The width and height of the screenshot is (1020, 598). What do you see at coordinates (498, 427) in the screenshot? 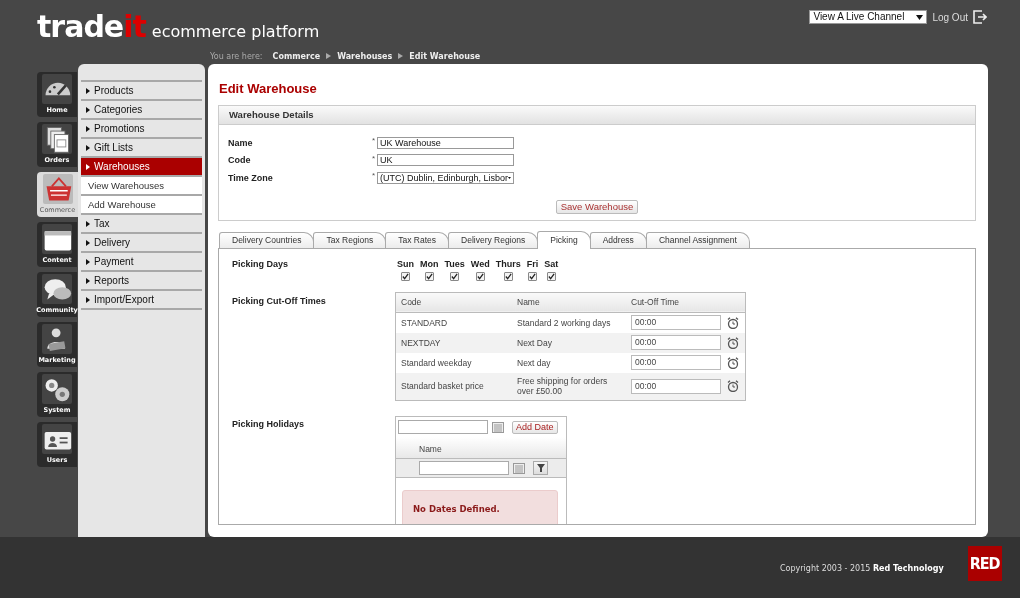
I see `calendar-icon` at bounding box center [498, 427].